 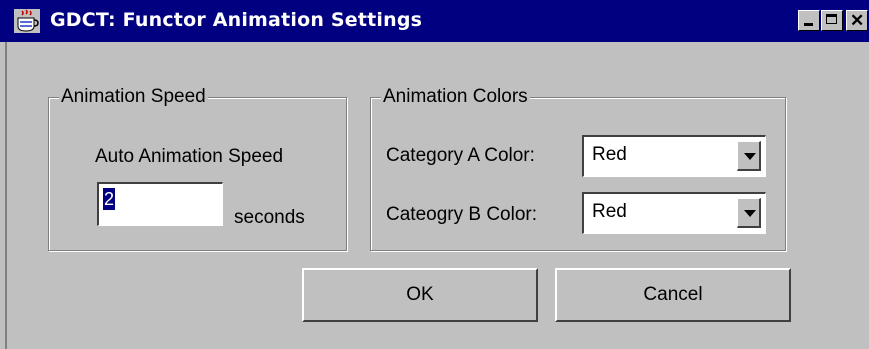 I want to click on auto-animation-speed-label: Auto Animation Speed, so click(x=189, y=156).